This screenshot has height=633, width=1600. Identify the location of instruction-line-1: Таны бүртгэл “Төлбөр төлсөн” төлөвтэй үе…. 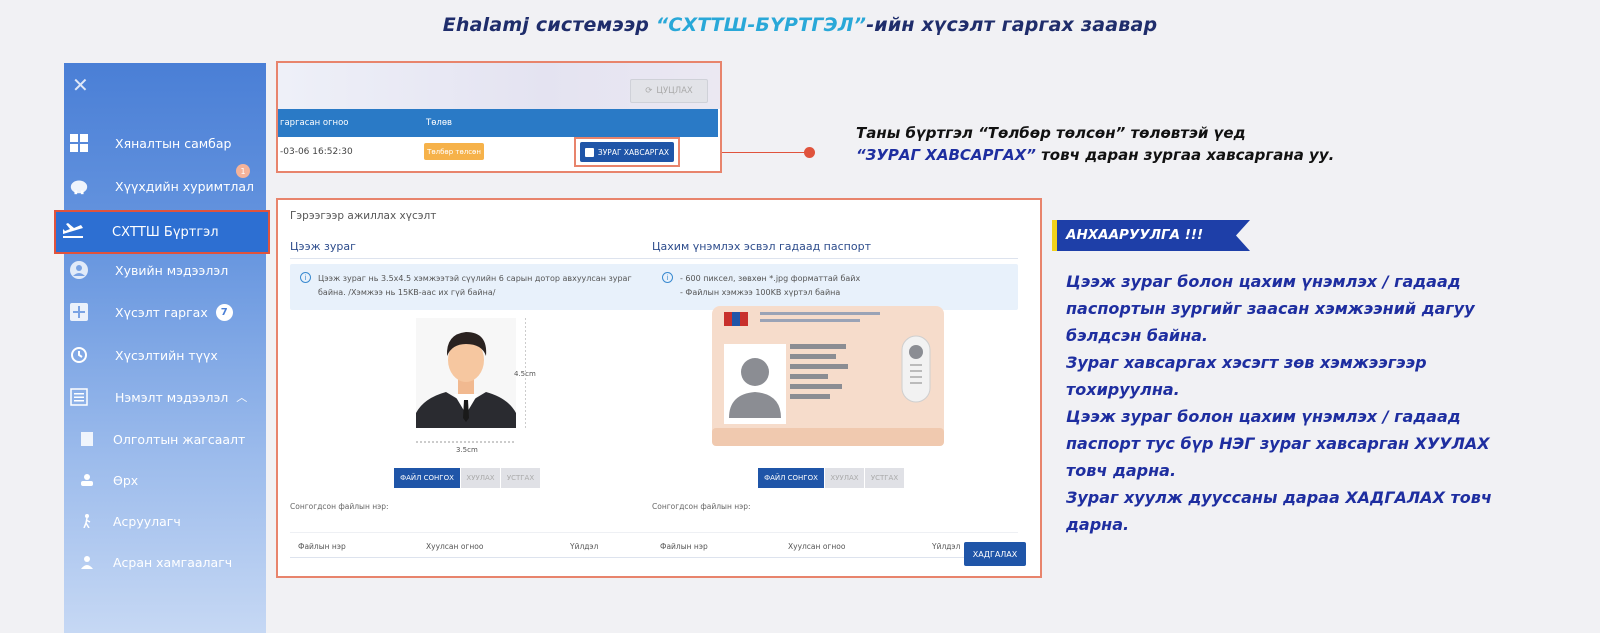
(1051, 133).